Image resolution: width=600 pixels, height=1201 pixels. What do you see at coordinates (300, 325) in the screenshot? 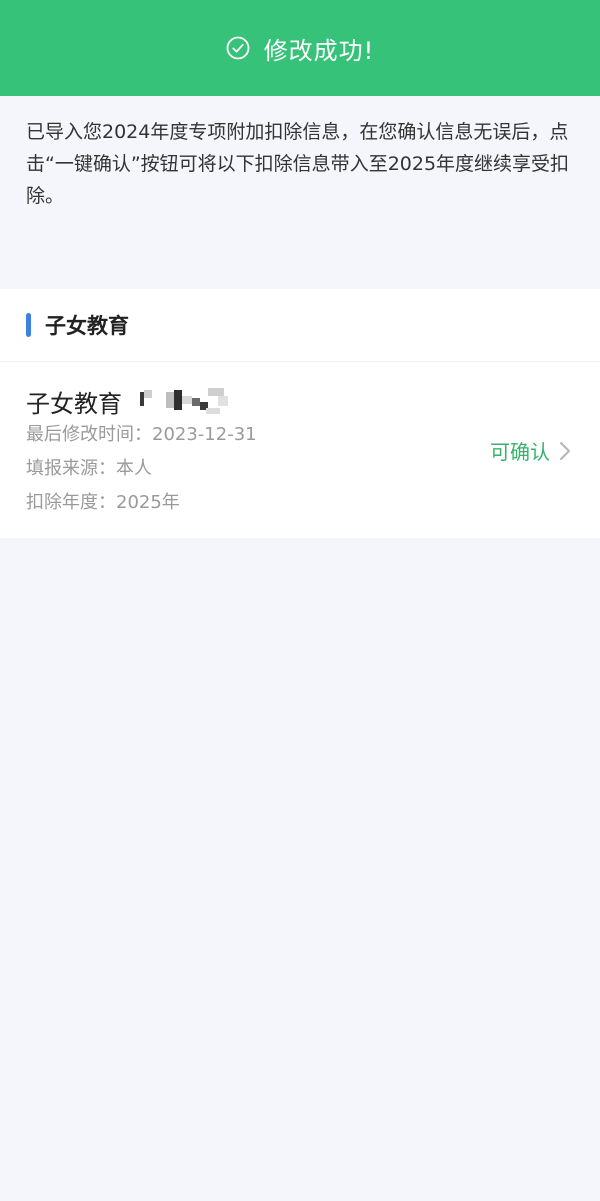
I see `section-header: 子女教育` at bounding box center [300, 325].